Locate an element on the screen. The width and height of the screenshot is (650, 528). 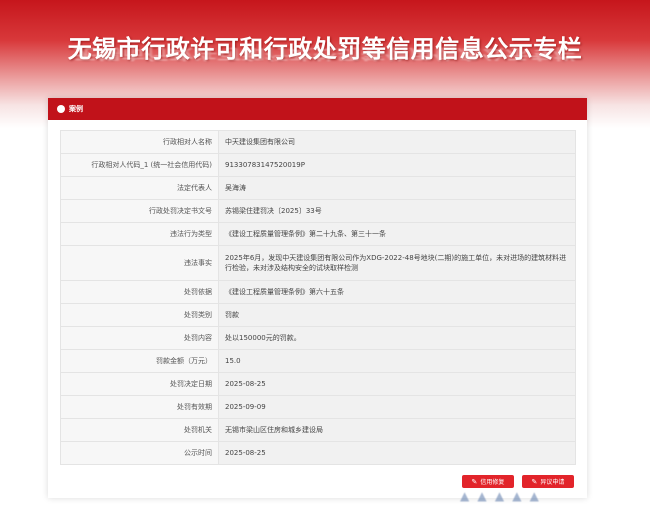
table-row: 处罚类别 罚款 is located at coordinates (318, 315).